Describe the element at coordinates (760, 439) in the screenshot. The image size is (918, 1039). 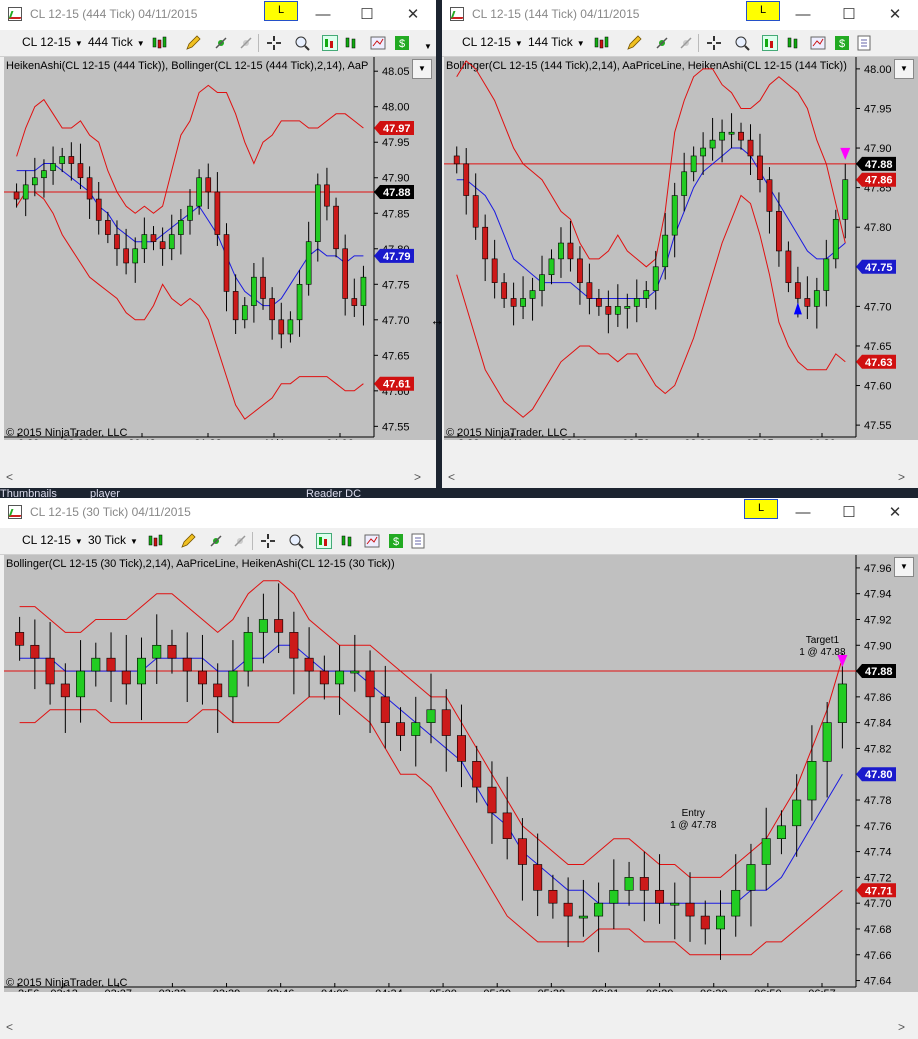
I see `x-tick-label: 05:05` at that location.